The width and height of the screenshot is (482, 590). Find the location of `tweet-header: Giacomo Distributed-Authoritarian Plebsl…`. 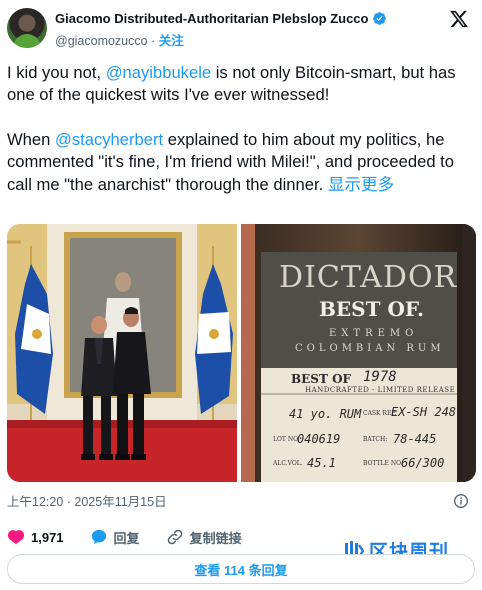

tweet-header: Giacomo Distributed-Authoritarian Plebsl… is located at coordinates (241, 28).